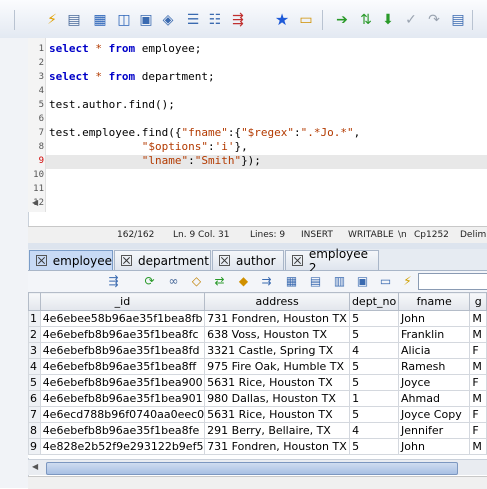 This screenshot has width=487, height=489. I want to click on table-cell: 638 Voss, Houston TX, so click(277, 334).